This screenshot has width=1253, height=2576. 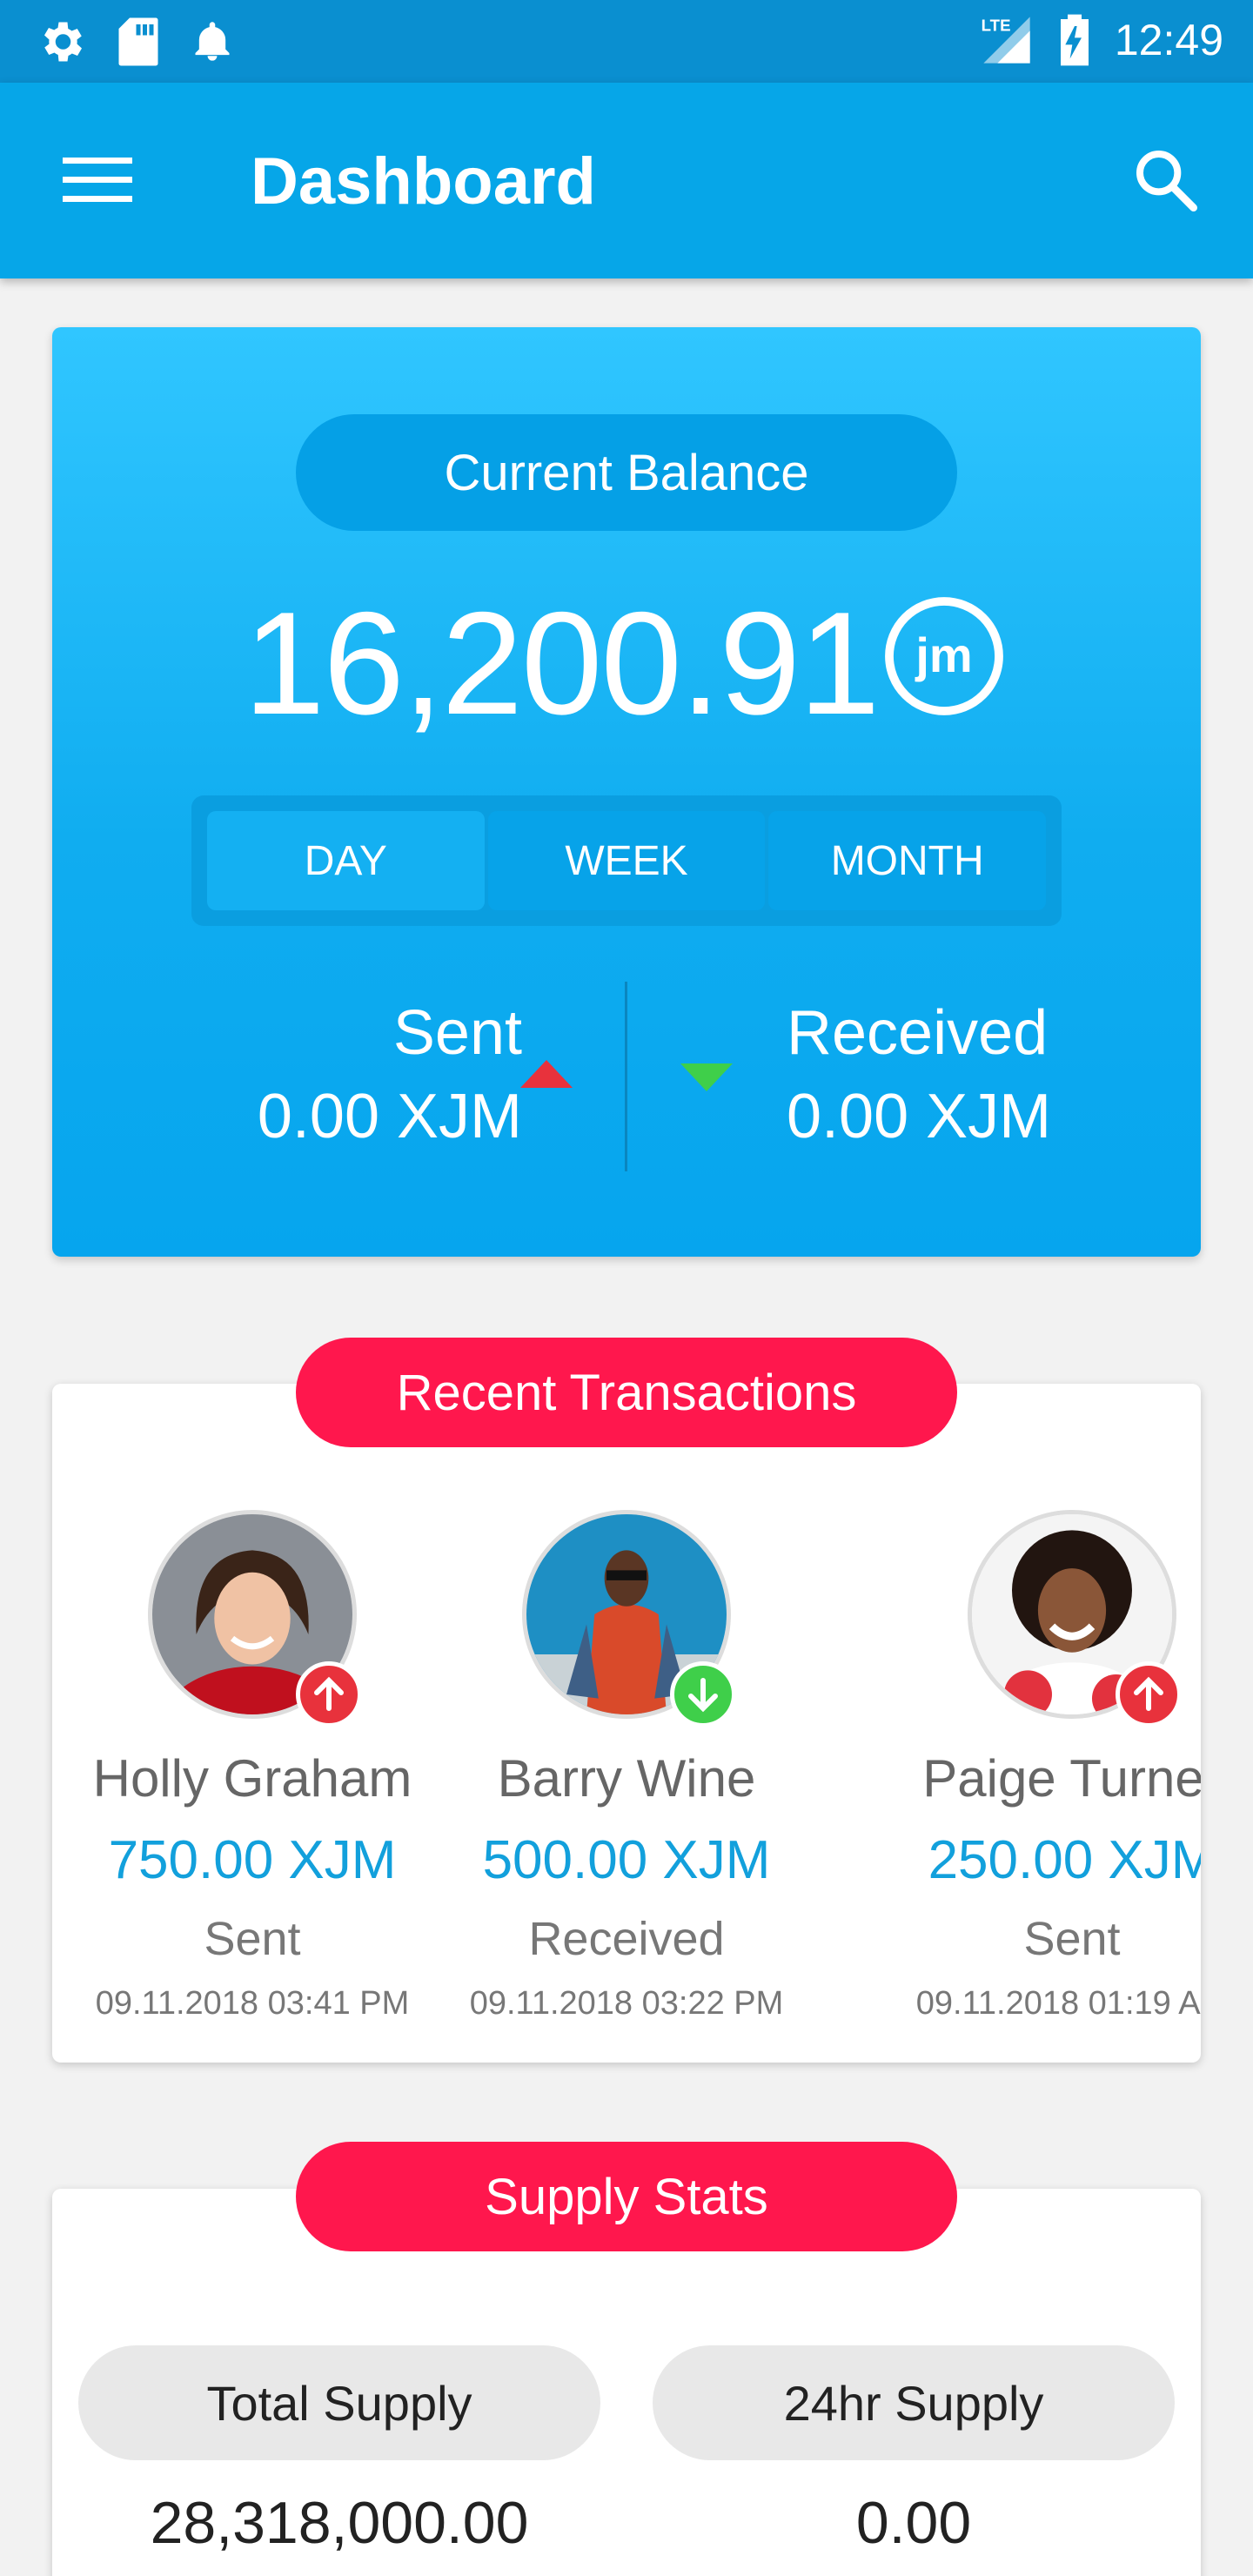 I want to click on hamburger-menu-icon, so click(x=97, y=180).